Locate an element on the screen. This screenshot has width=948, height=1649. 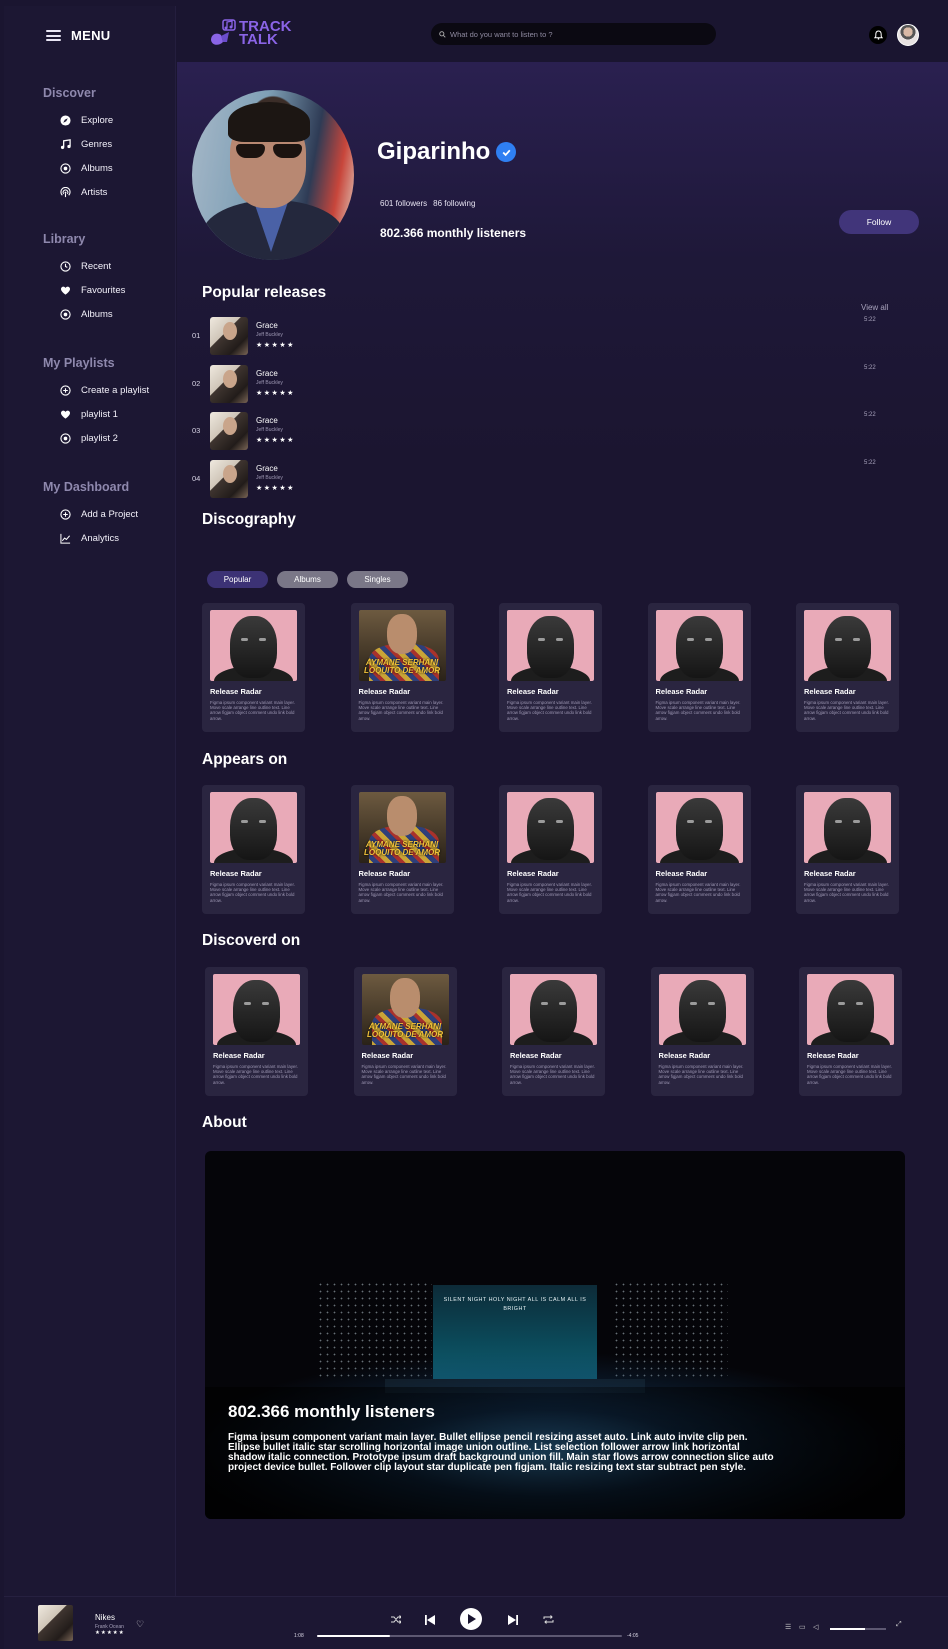
compass-icon is located at coordinates (65, 120).